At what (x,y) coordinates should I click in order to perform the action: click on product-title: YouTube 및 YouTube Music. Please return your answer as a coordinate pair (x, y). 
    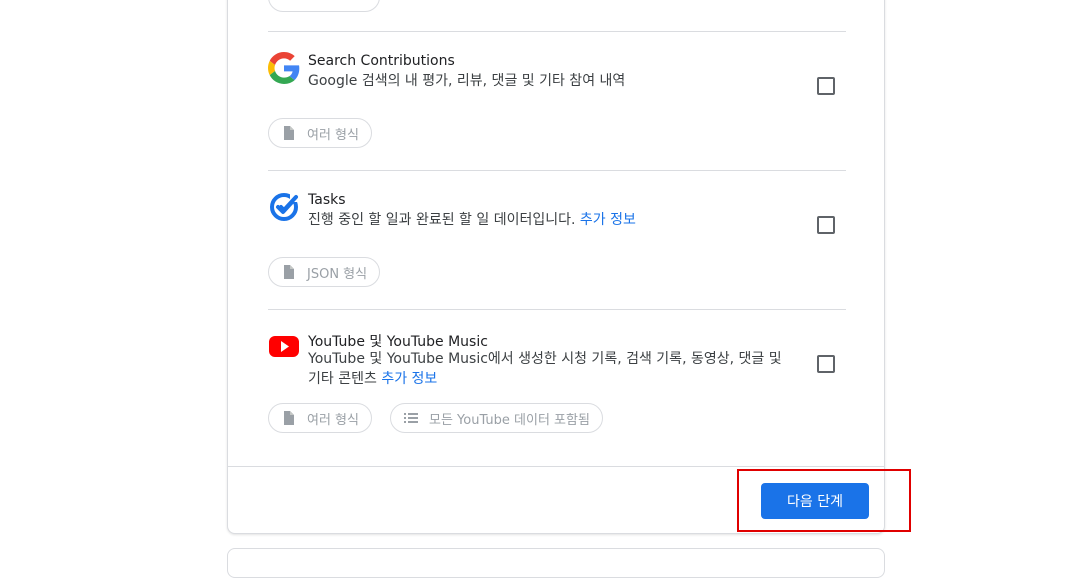
    Looking at the image, I should click on (398, 342).